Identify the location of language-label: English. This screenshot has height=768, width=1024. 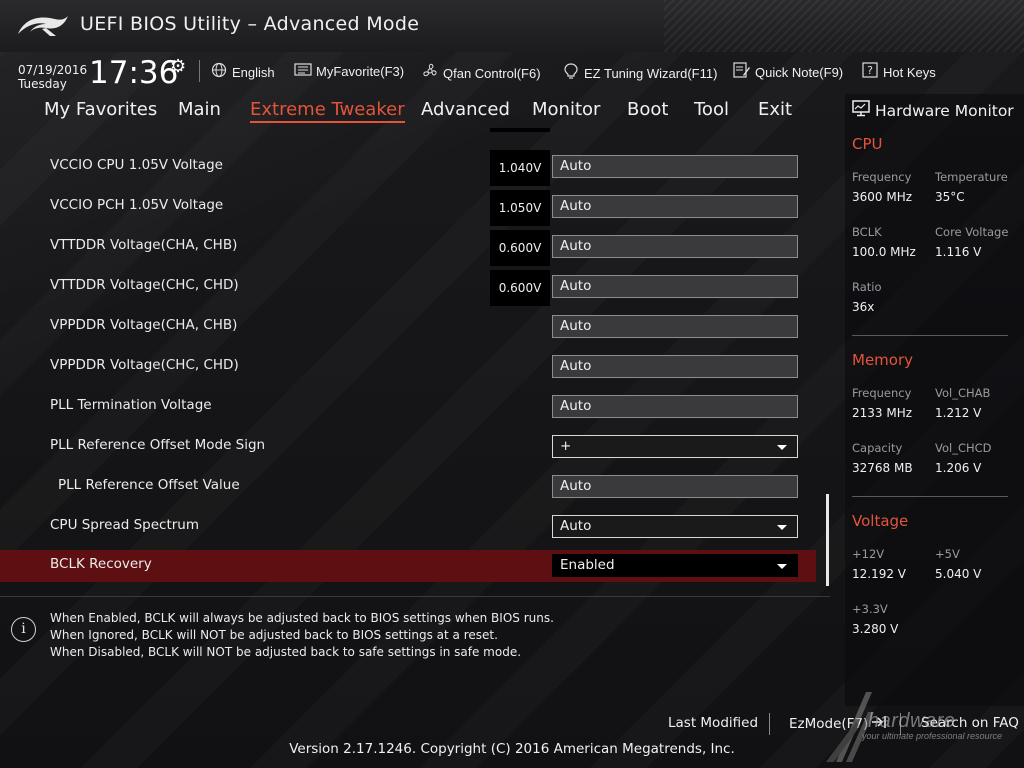
(253, 72).